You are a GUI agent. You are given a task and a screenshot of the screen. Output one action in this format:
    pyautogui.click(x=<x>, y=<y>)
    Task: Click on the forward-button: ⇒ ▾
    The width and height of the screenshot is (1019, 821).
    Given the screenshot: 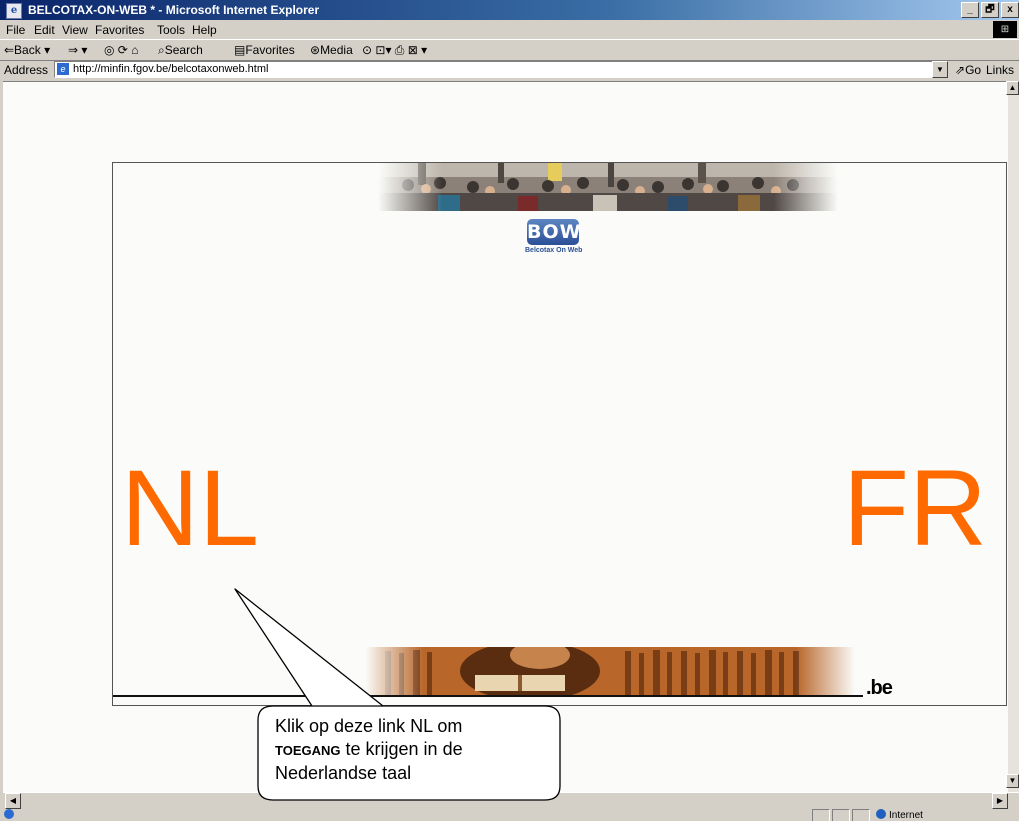 What is the action you would take?
    pyautogui.click(x=77, y=50)
    